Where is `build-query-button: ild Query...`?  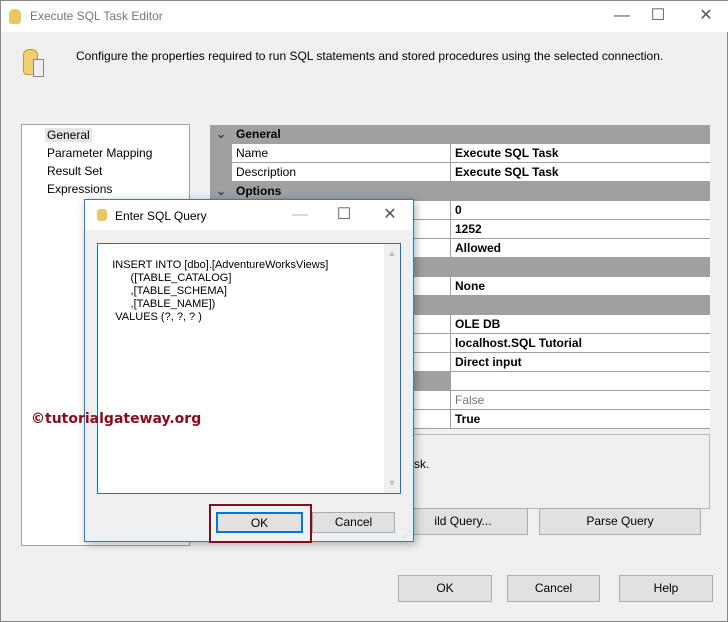 build-query-button: ild Query... is located at coordinates (463, 521).